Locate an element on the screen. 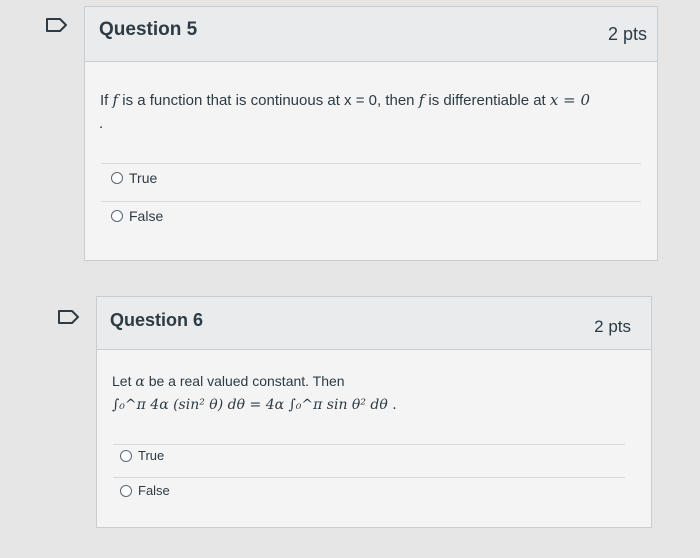 Image resolution: width=700 pixels, height=558 pixels. question-title: Question 6 is located at coordinates (157, 320).